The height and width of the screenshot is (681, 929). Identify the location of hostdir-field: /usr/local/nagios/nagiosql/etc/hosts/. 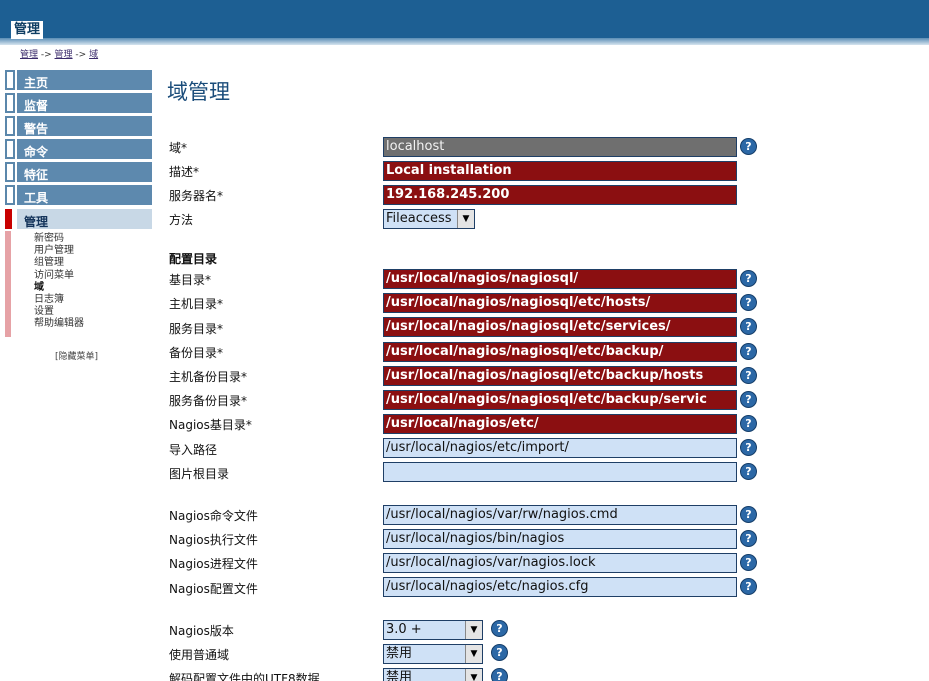
(560, 303).